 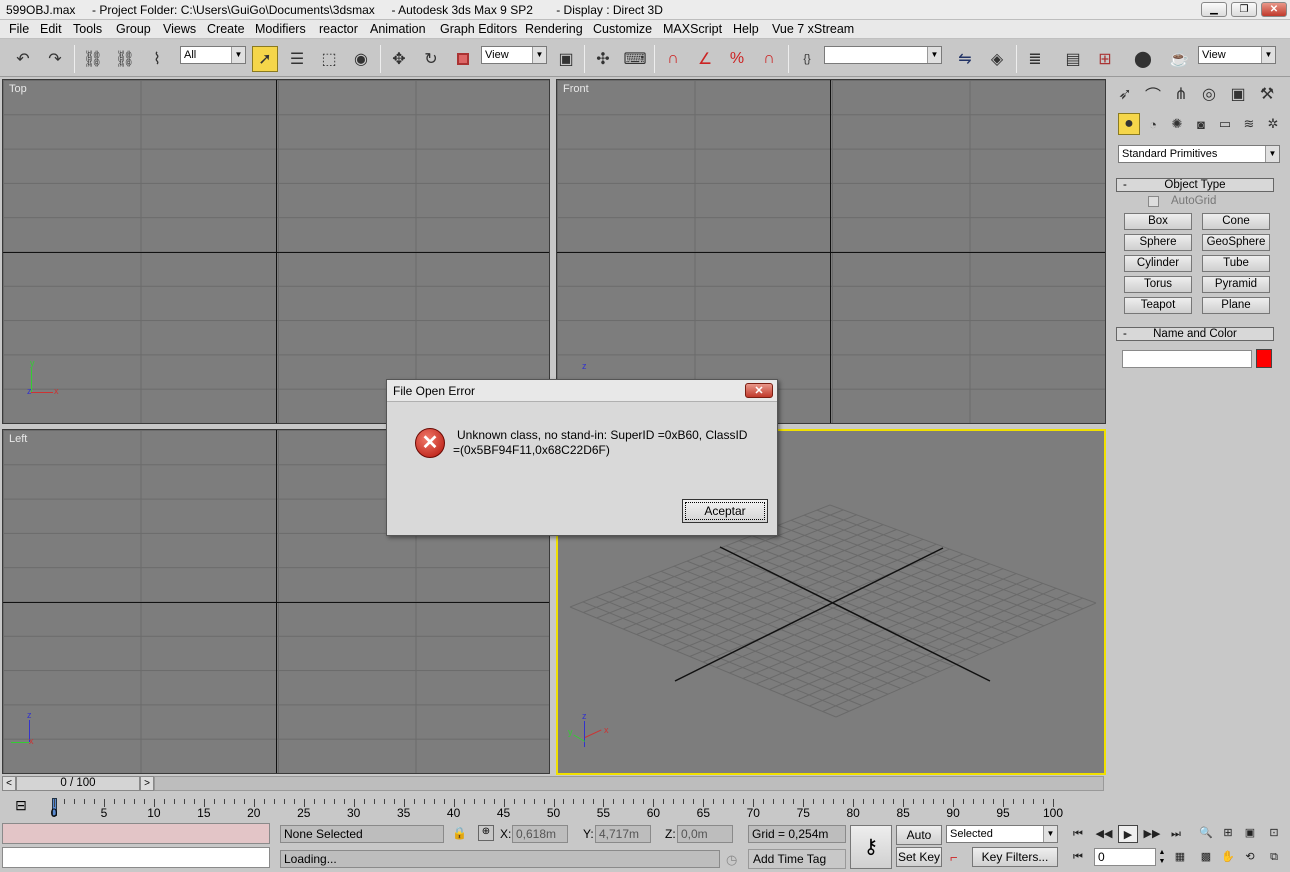 What do you see at coordinates (55, 59) in the screenshot?
I see `redo-icon: ↷` at bounding box center [55, 59].